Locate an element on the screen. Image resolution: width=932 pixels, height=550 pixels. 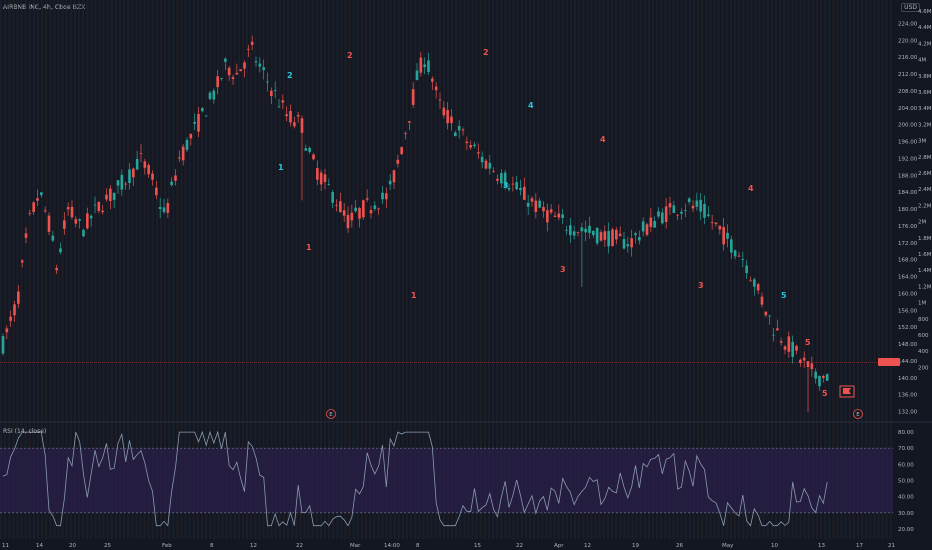
earnings-marker-label: E is located at coordinates (858, 415).